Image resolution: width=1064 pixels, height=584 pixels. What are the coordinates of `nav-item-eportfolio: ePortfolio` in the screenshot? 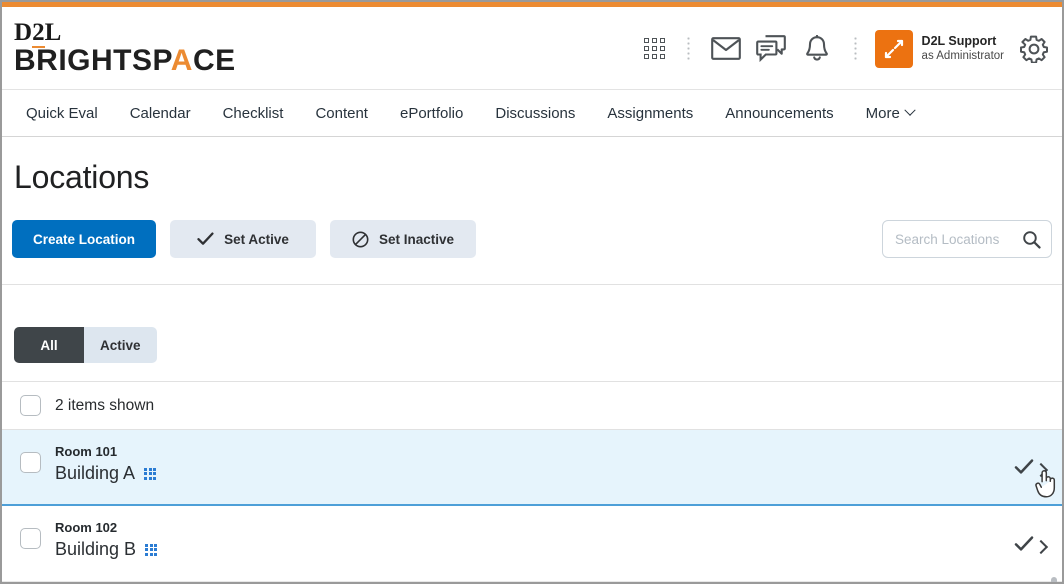 It's located at (431, 113).